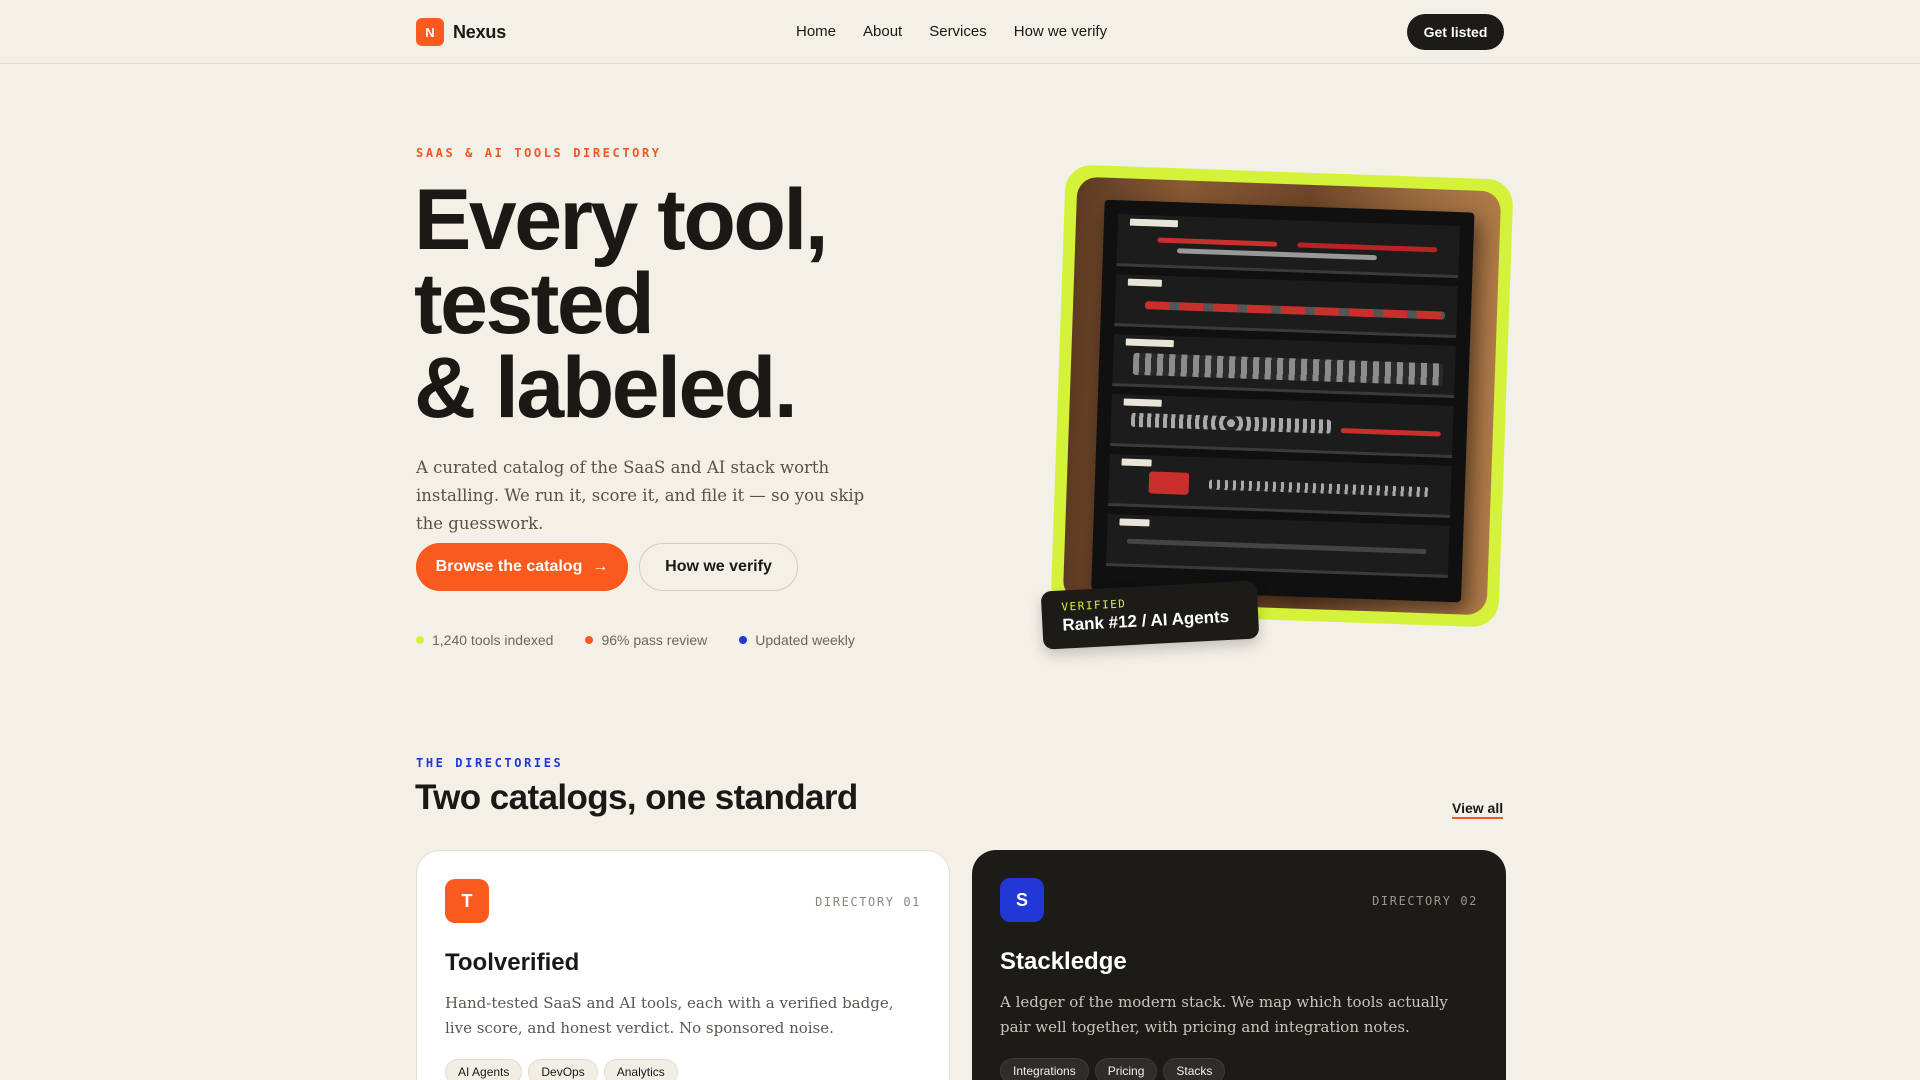 This screenshot has width=1920, height=1080. Describe the element at coordinates (1425, 901) in the screenshot. I see `directory-number: DIRECTORY 02` at that location.